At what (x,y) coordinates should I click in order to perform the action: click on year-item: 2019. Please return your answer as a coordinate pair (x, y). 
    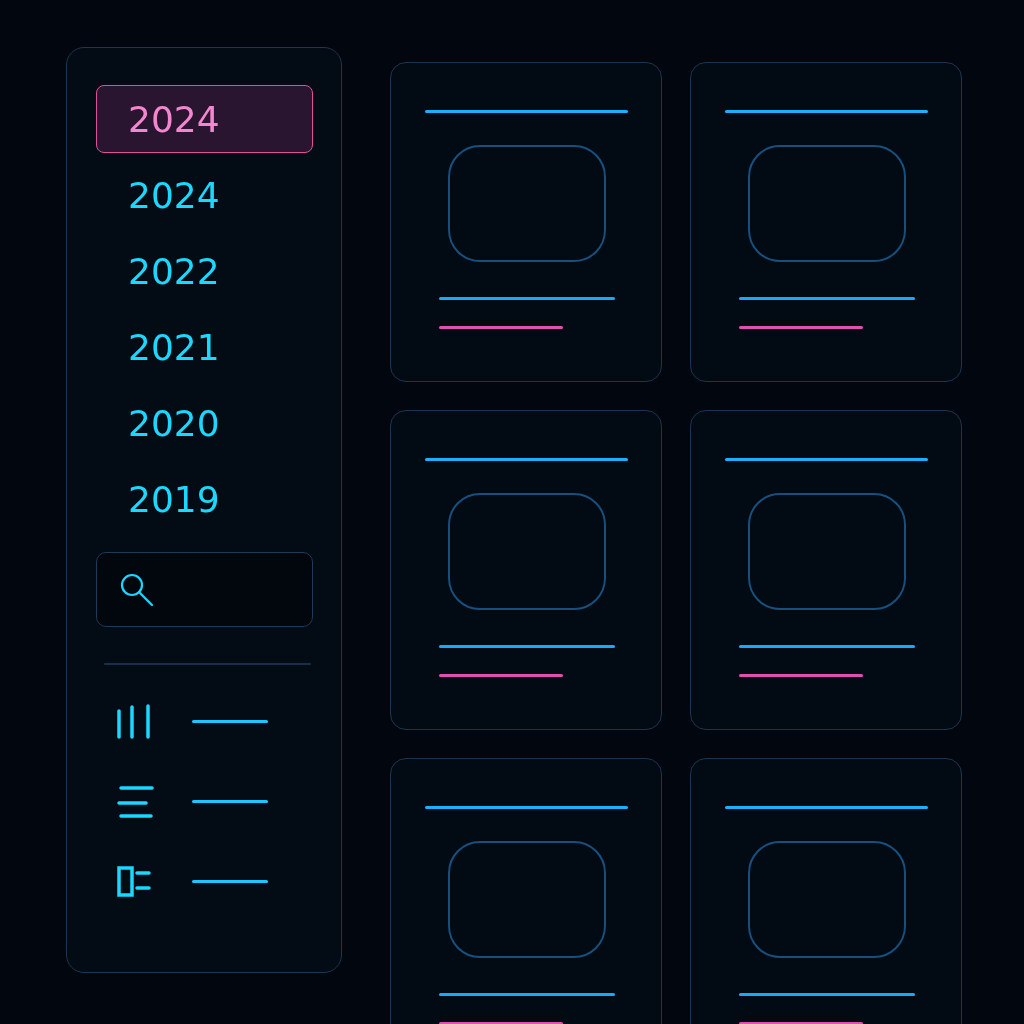
    Looking at the image, I should click on (204, 499).